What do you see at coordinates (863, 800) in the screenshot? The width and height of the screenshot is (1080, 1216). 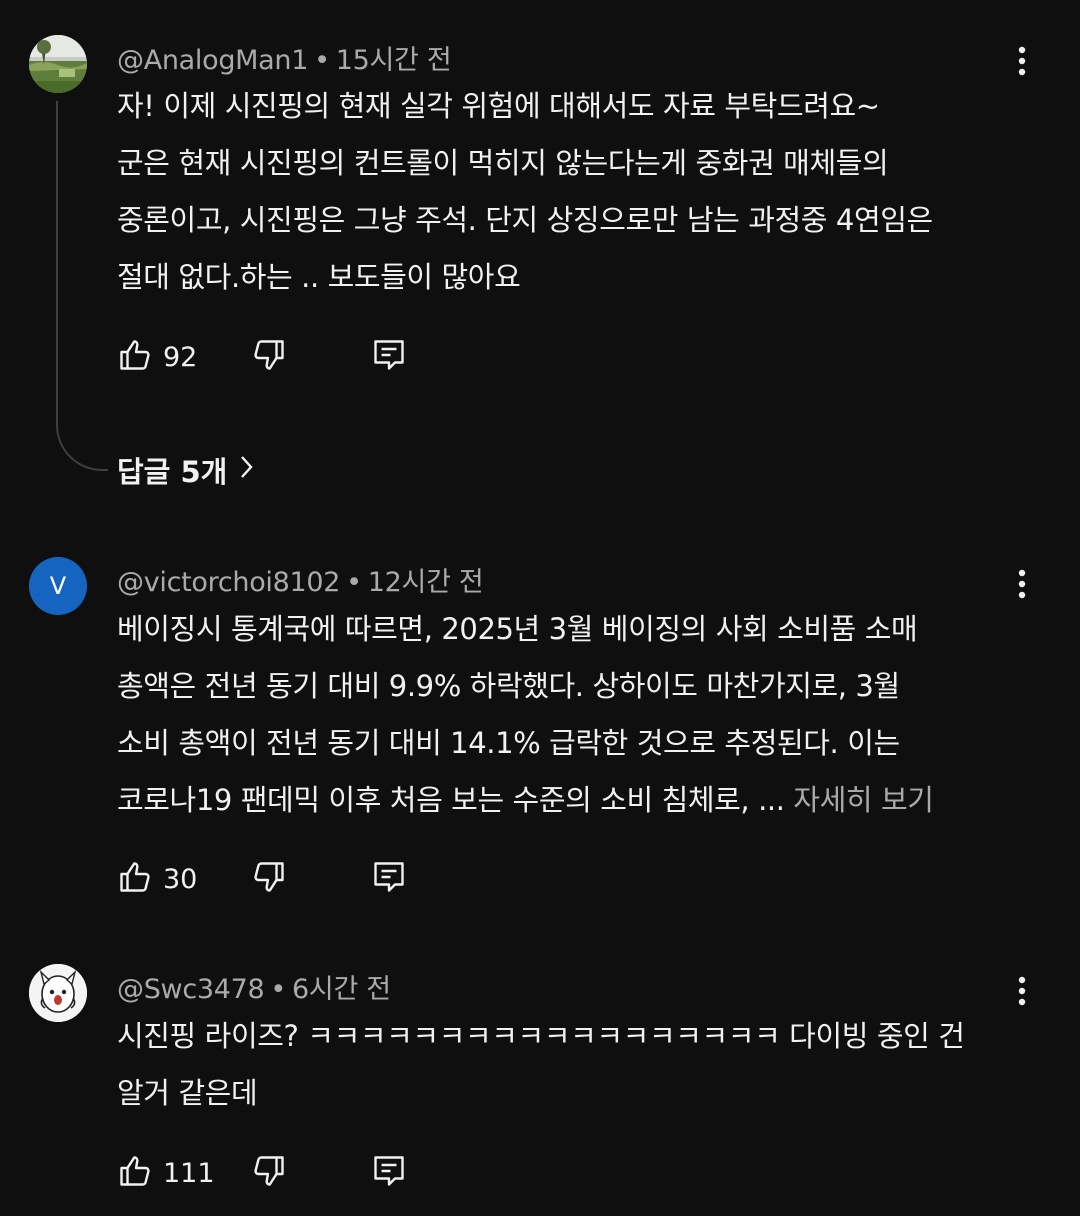 I see `read-more-link: 자세히 보기` at bounding box center [863, 800].